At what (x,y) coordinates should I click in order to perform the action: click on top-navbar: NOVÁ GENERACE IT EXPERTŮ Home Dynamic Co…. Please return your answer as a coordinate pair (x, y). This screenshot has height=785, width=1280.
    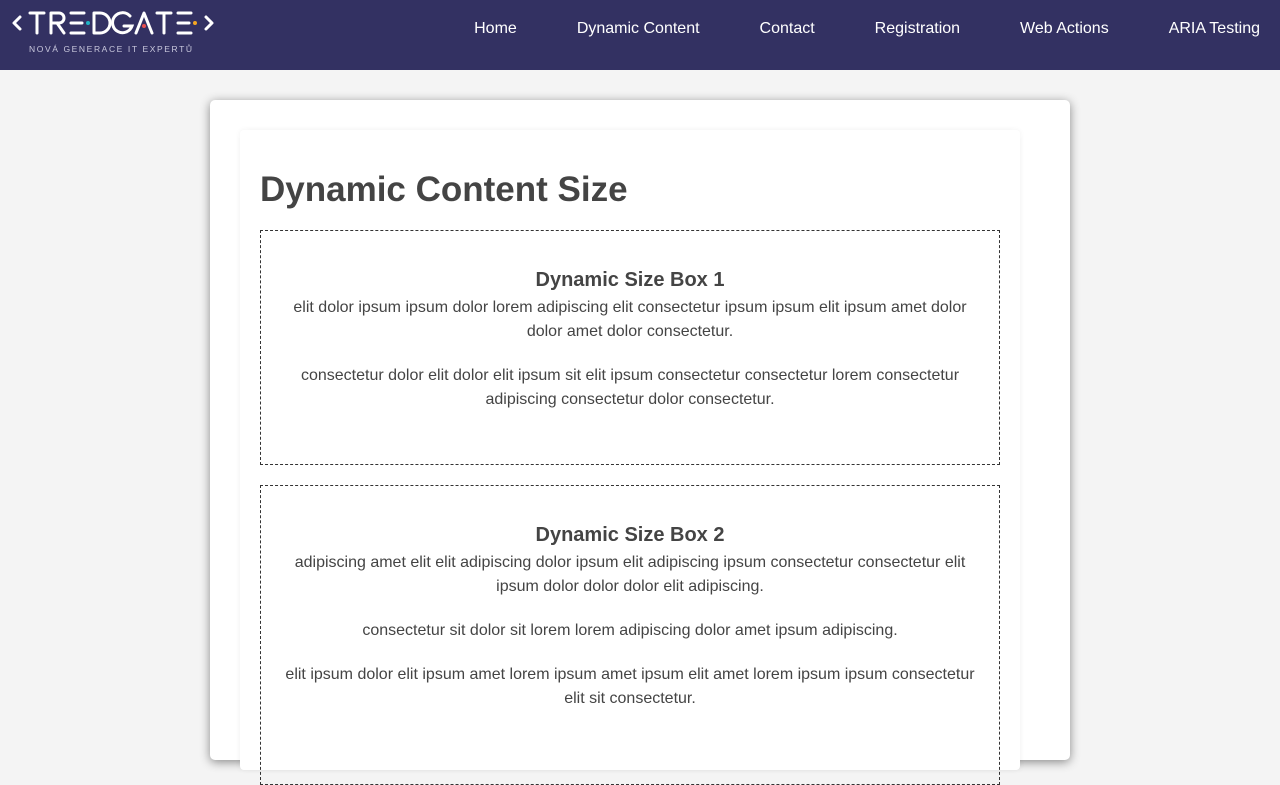
    Looking at the image, I should click on (640, 35).